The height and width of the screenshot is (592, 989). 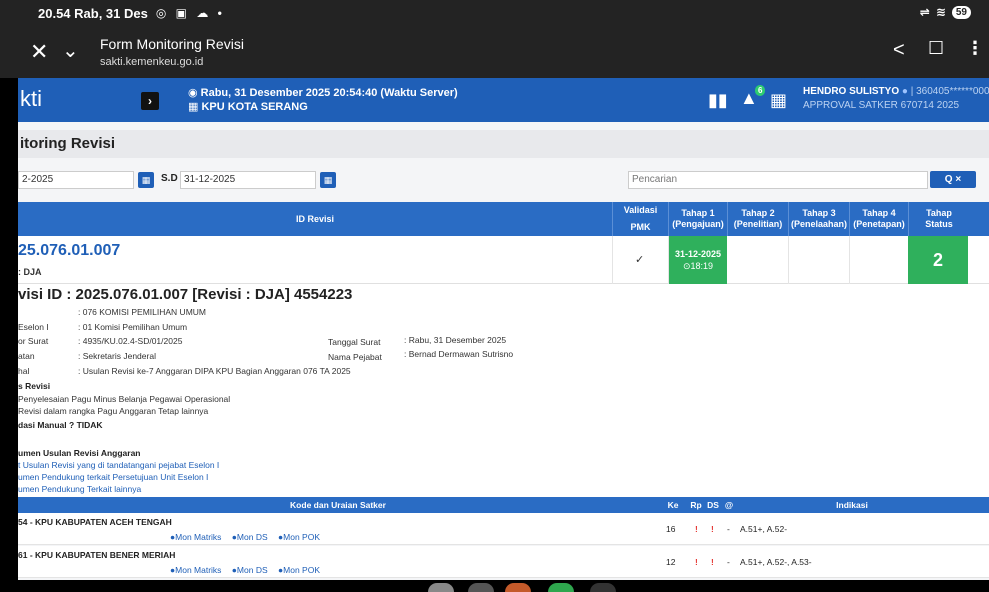 I want to click on verified-icon: ●, so click(x=906, y=91).